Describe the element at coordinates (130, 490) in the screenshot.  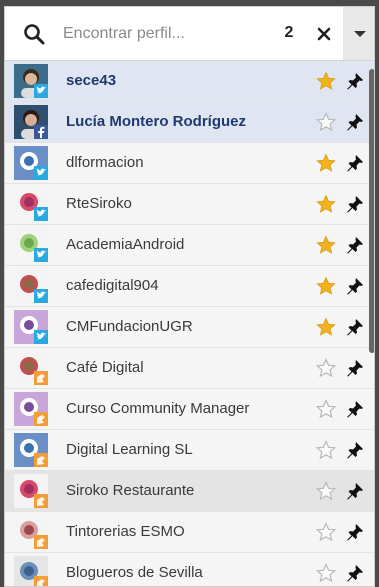
I see `profile-name: Siroko Restaurante` at that location.